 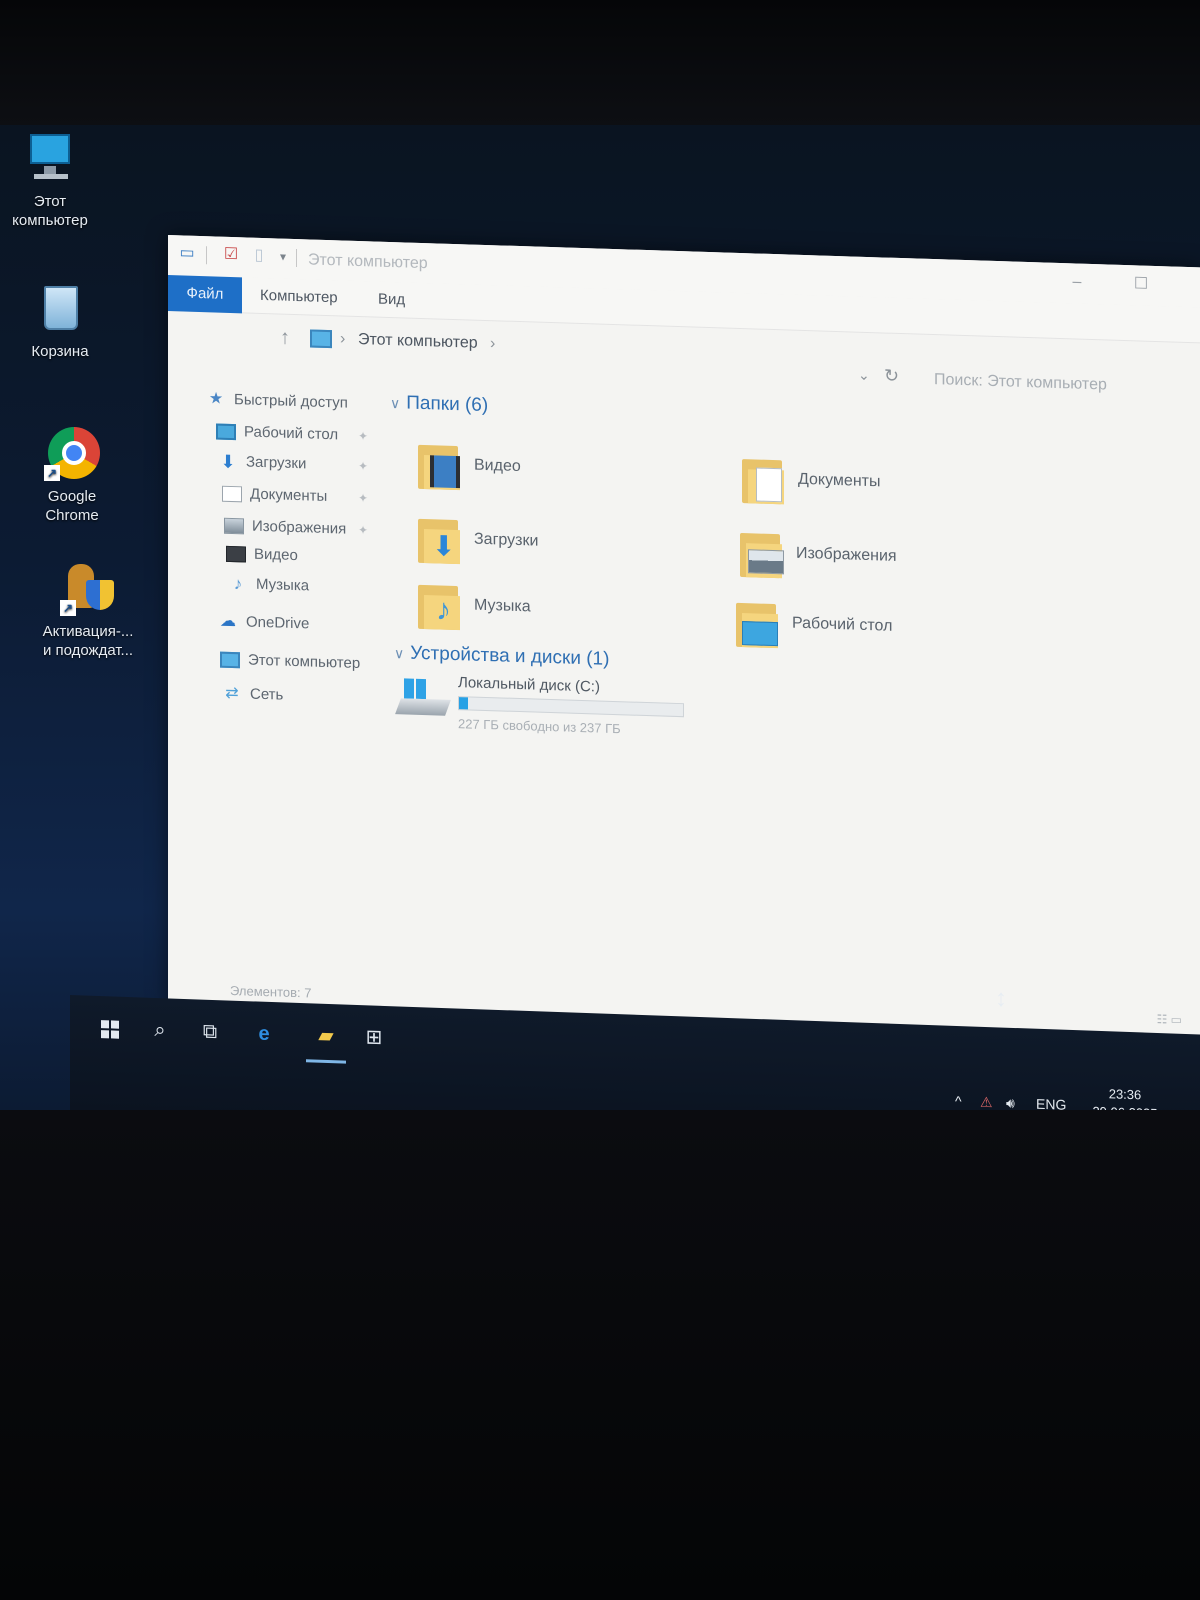 What do you see at coordinates (285, 528) in the screenshot?
I see `nav-pictures: Изображения` at bounding box center [285, 528].